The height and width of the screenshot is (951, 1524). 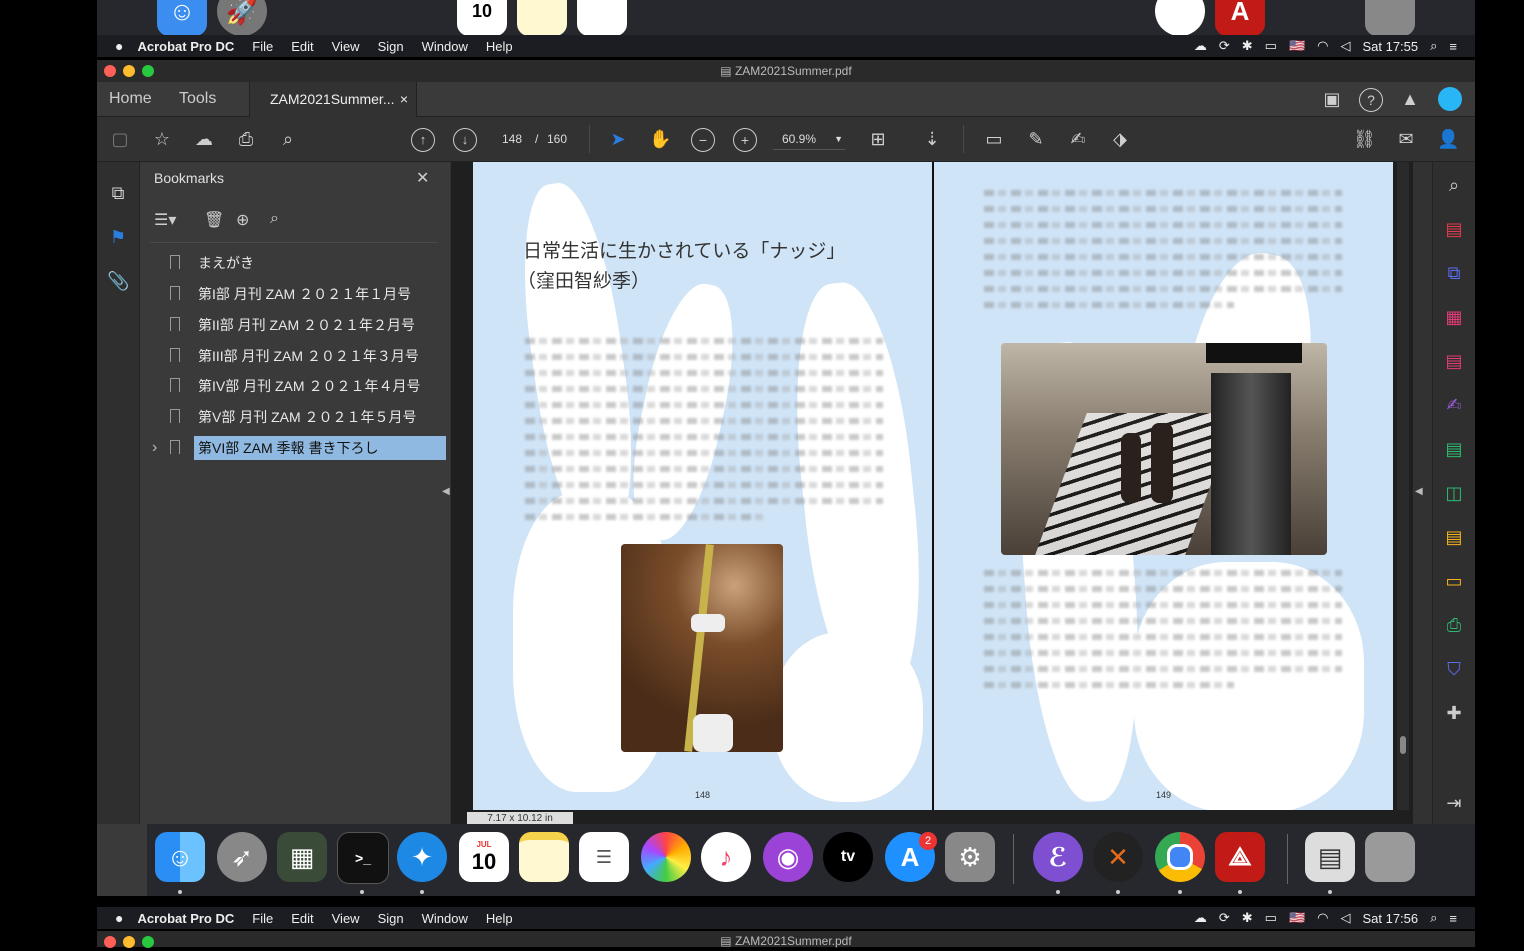 I want to click on zoom-level-select: 60.9% ▼, so click(x=809, y=139).